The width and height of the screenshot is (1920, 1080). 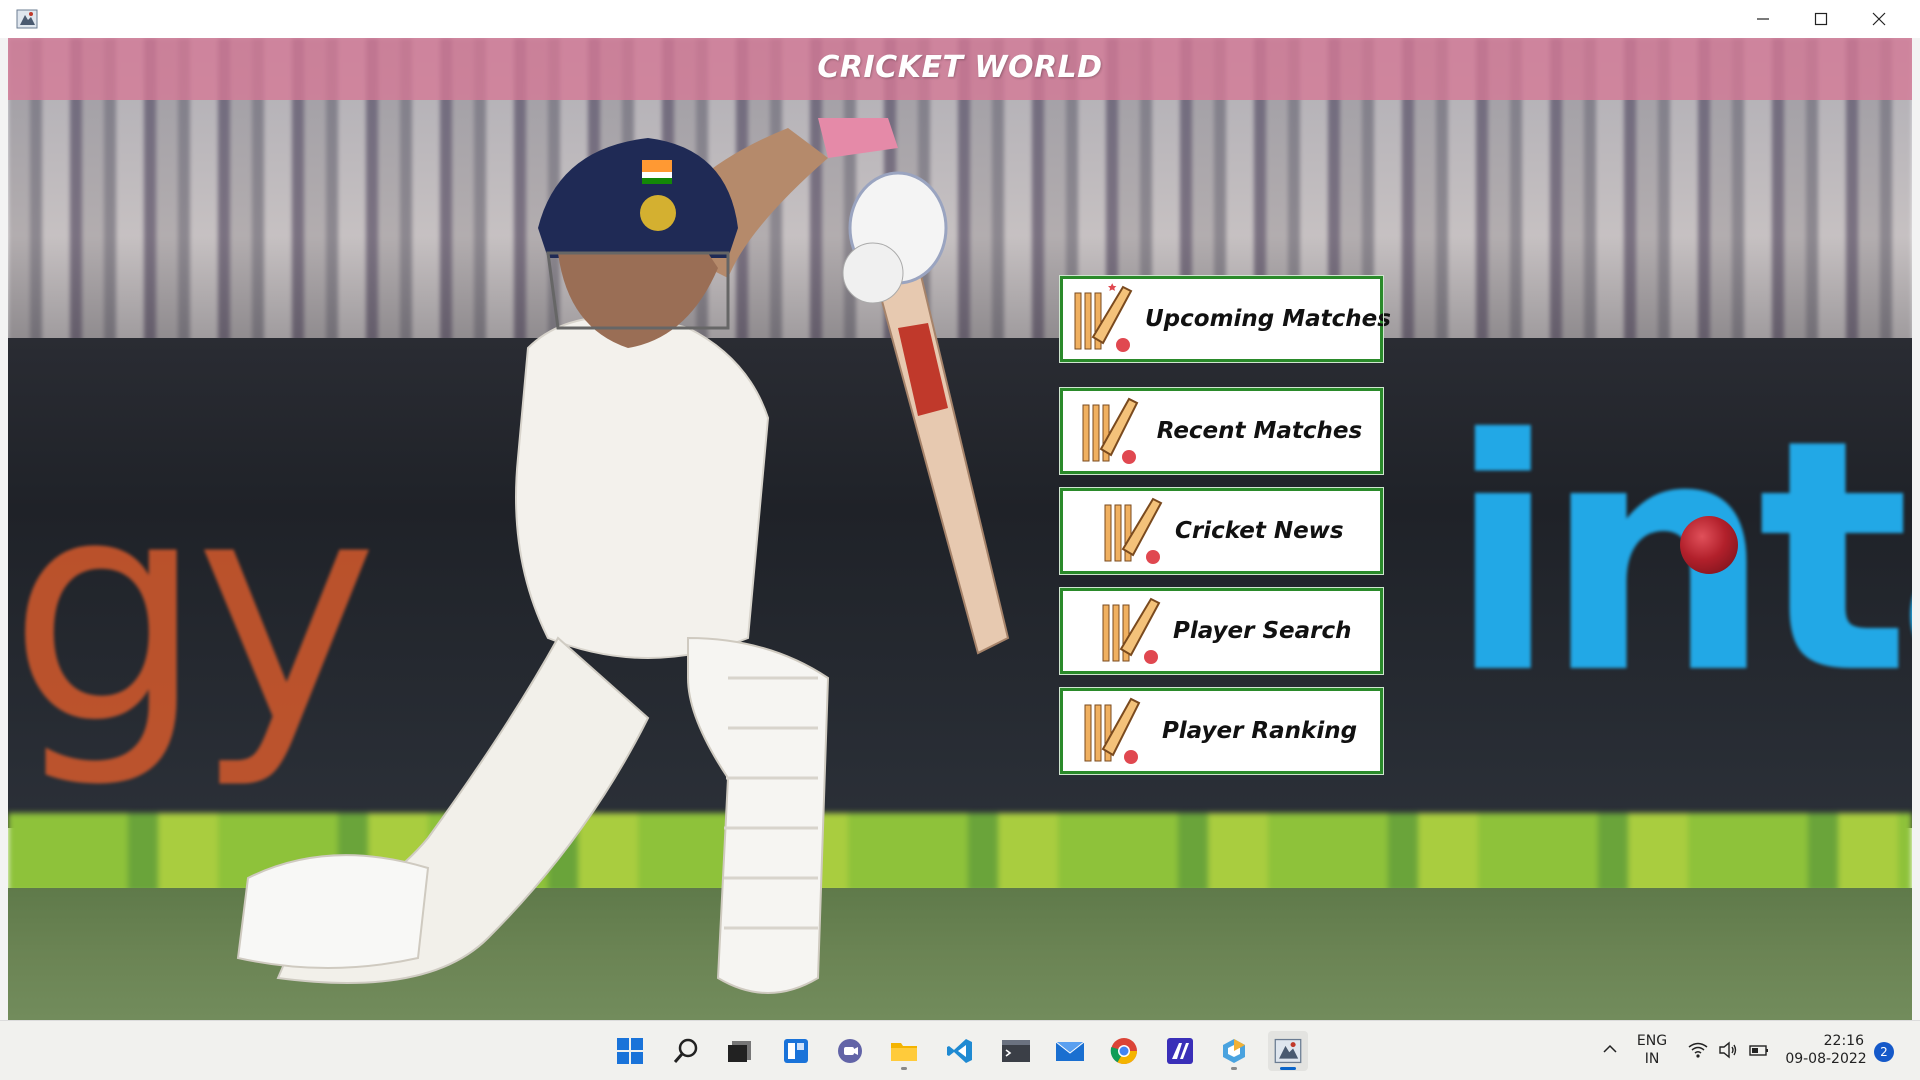 I want to click on vscode-button, so click(x=960, y=1051).